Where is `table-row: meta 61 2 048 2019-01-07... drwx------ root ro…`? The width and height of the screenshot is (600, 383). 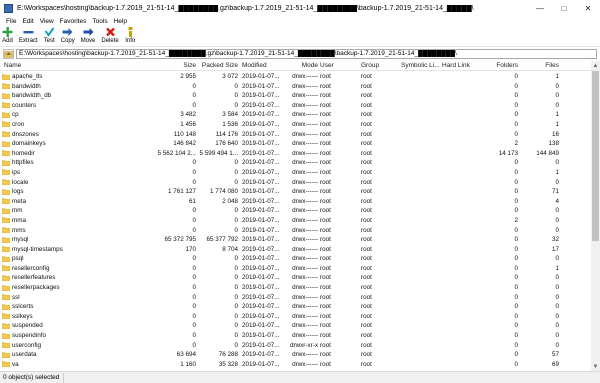
table-row: meta 61 2 048 2019-01-07... drwx------ root ro… is located at coordinates (295, 202).